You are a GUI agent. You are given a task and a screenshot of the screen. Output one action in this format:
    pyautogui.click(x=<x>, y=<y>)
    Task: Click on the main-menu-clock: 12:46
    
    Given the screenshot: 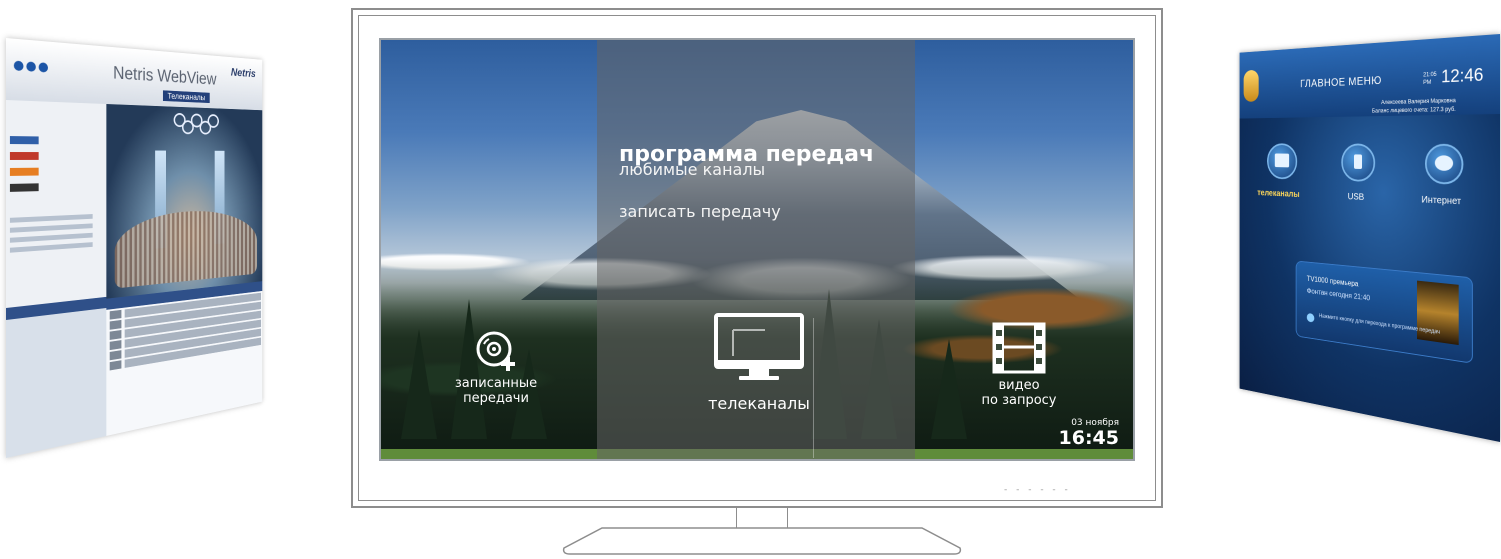 What is the action you would take?
    pyautogui.click(x=1462, y=75)
    